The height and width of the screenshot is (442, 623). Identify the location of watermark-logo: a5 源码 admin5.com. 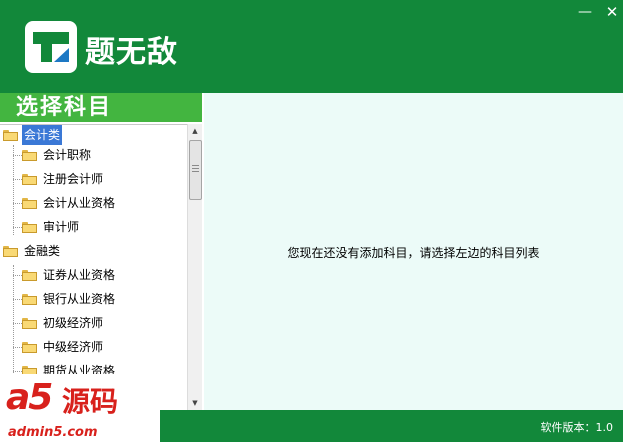
(80, 408).